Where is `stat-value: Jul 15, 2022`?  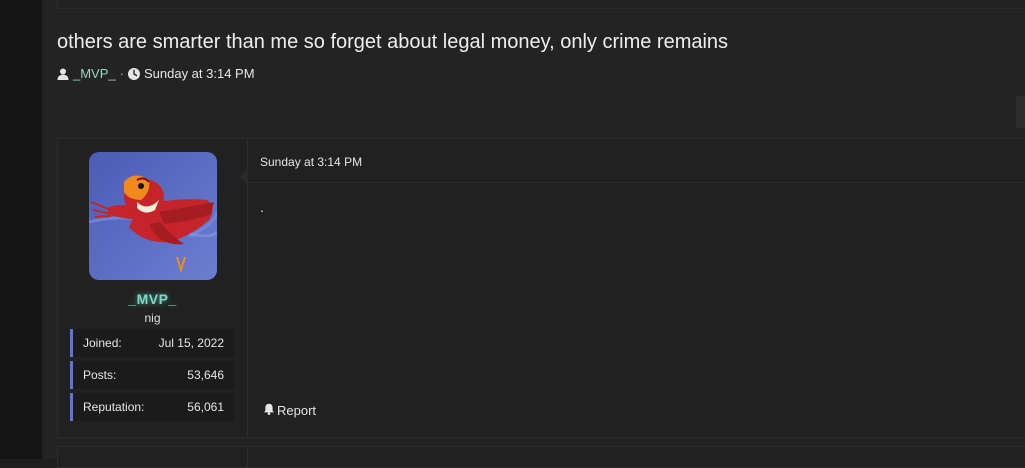 stat-value: Jul 15, 2022 is located at coordinates (191, 343).